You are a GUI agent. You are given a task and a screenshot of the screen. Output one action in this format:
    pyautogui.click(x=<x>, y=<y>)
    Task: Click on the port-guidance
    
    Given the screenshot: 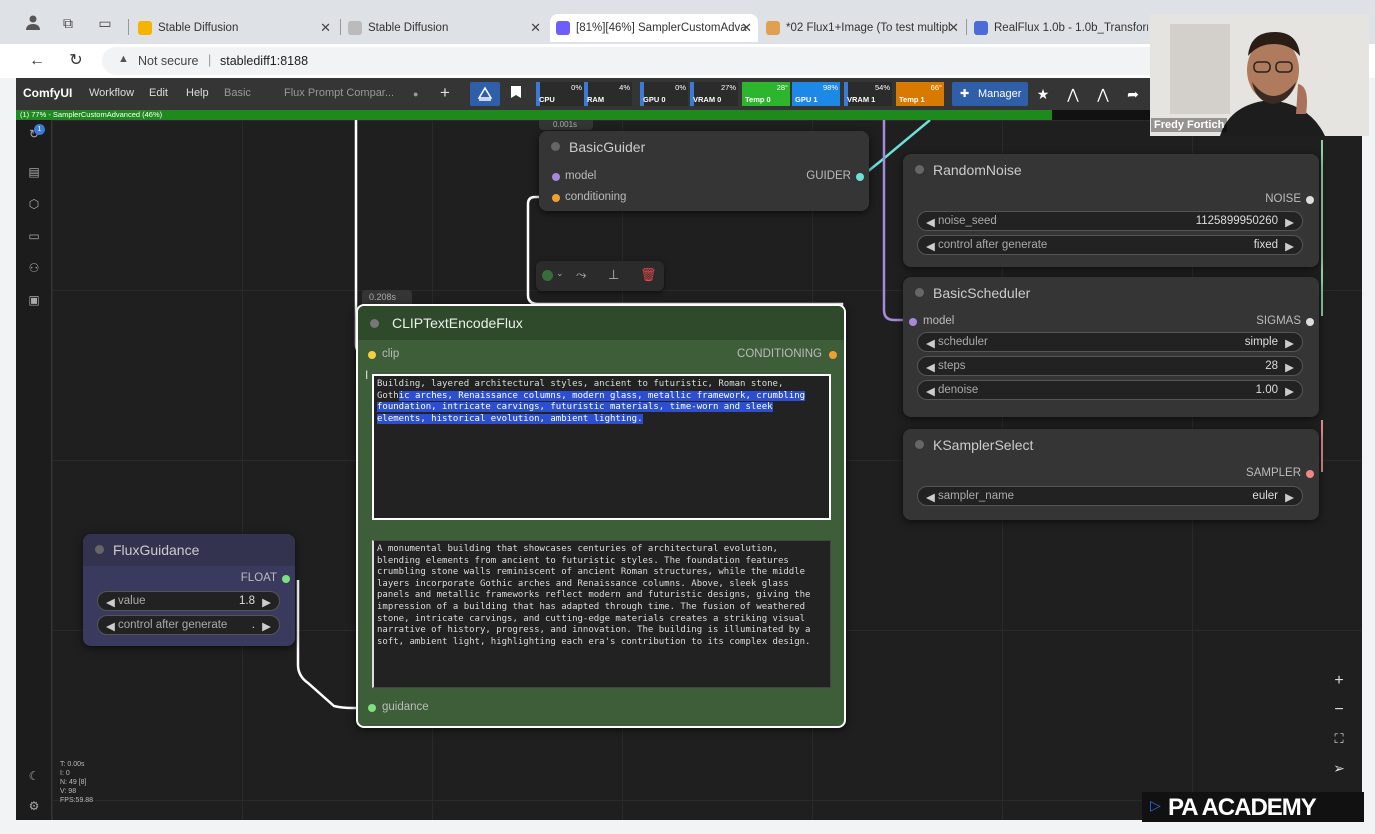 What is the action you would take?
    pyautogui.click(x=372, y=708)
    